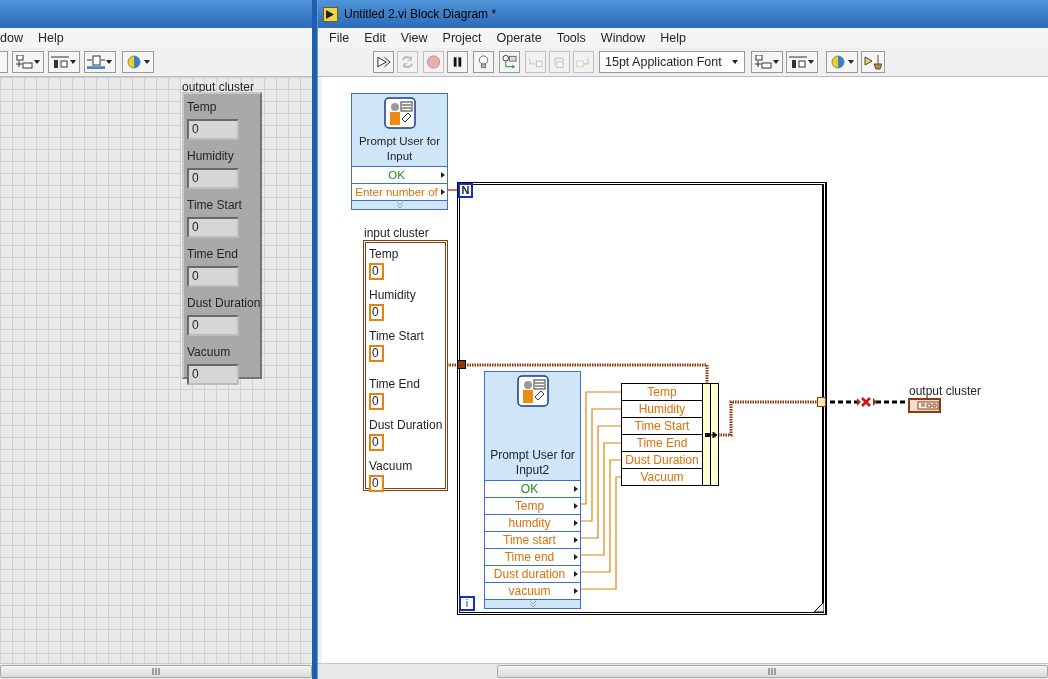 Image resolution: width=1048 pixels, height=679 pixels. What do you see at coordinates (945, 391) in the screenshot?
I see `terminal-label: output cluster` at bounding box center [945, 391].